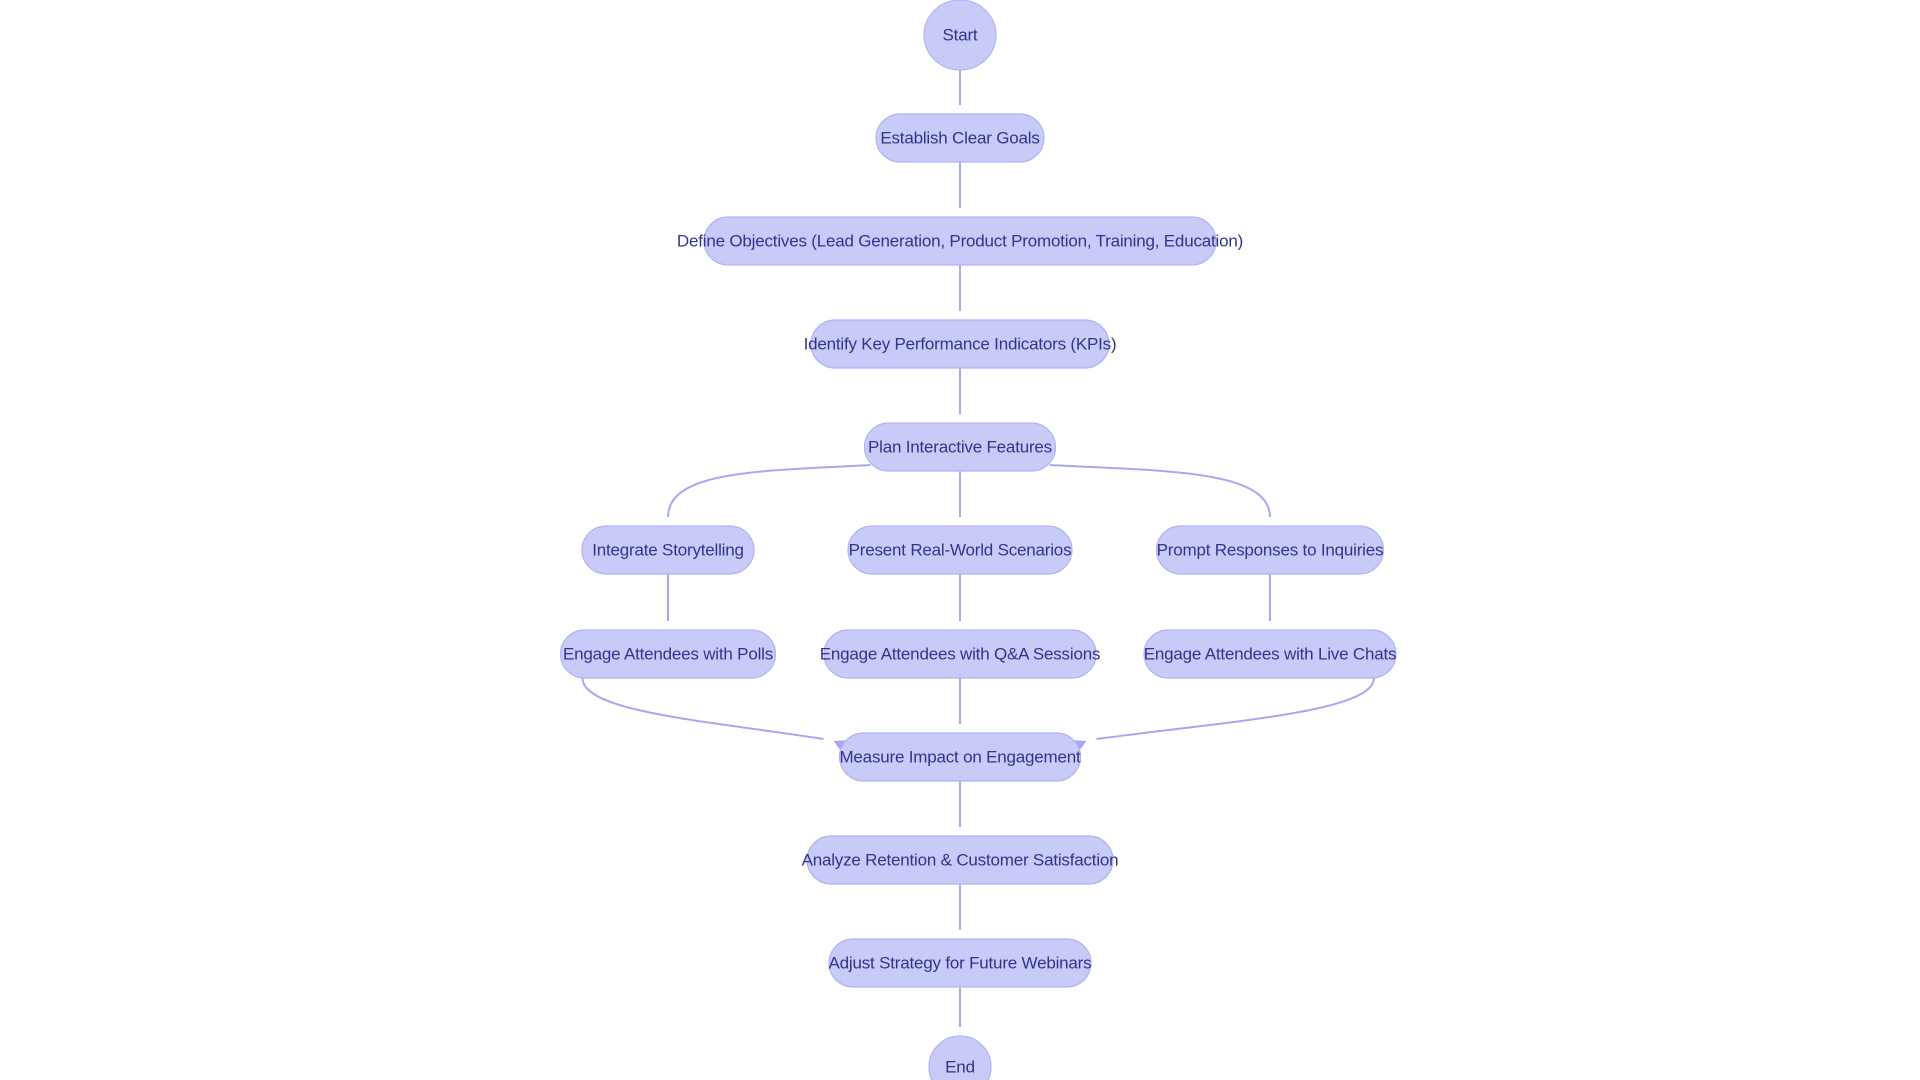 The image size is (1920, 1080). I want to click on node-shape-prompt, so click(1270, 550).